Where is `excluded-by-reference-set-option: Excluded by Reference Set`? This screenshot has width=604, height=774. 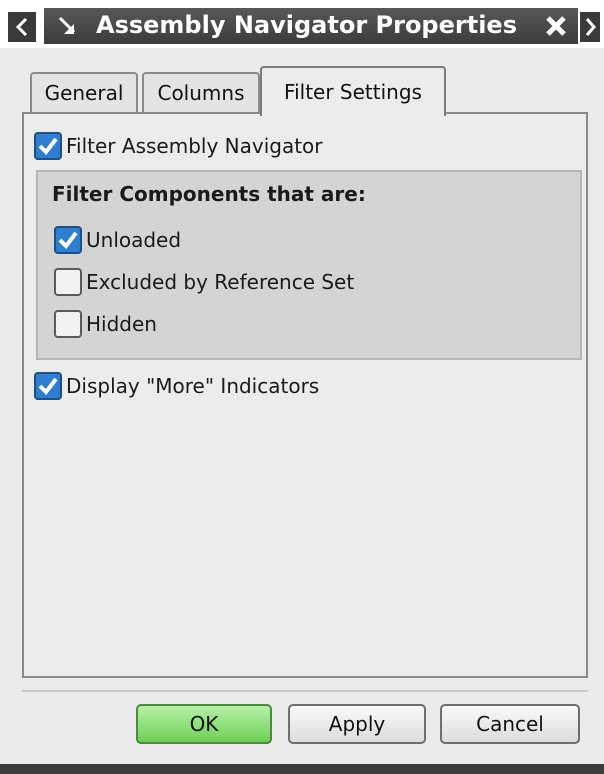
excluded-by-reference-set-option: Excluded by Reference Set is located at coordinates (204, 282).